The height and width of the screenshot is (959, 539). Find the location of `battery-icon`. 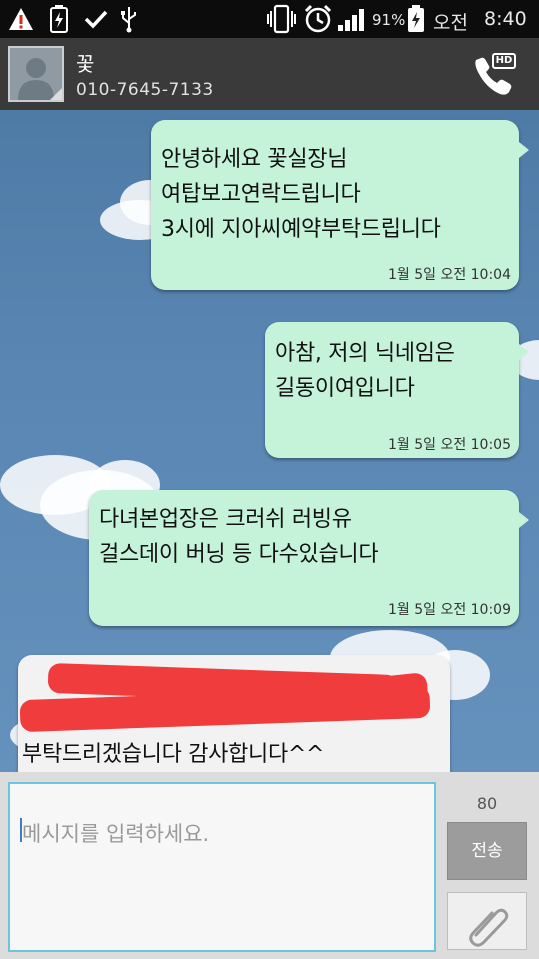

battery-icon is located at coordinates (416, 18).